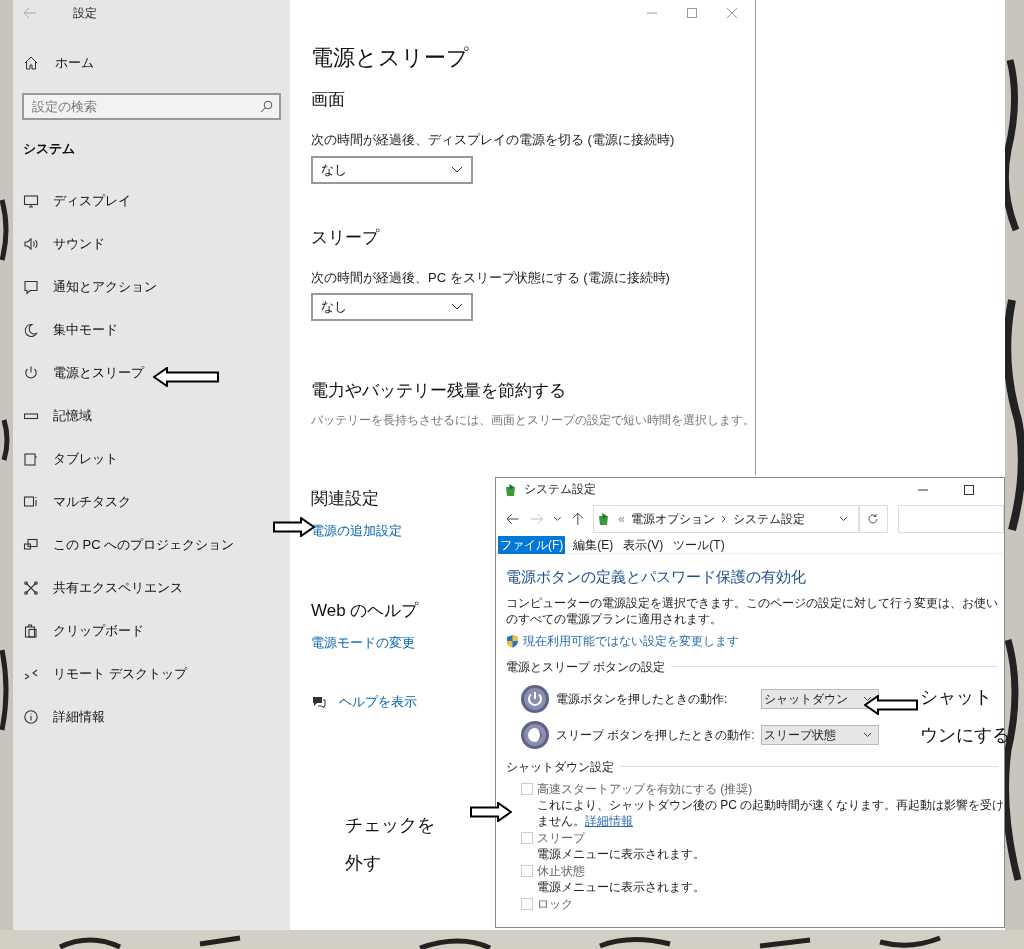 Image resolution: width=1024 pixels, height=949 pixels. I want to click on action-label: 電源ボタンを押したときの動作:, so click(642, 699).